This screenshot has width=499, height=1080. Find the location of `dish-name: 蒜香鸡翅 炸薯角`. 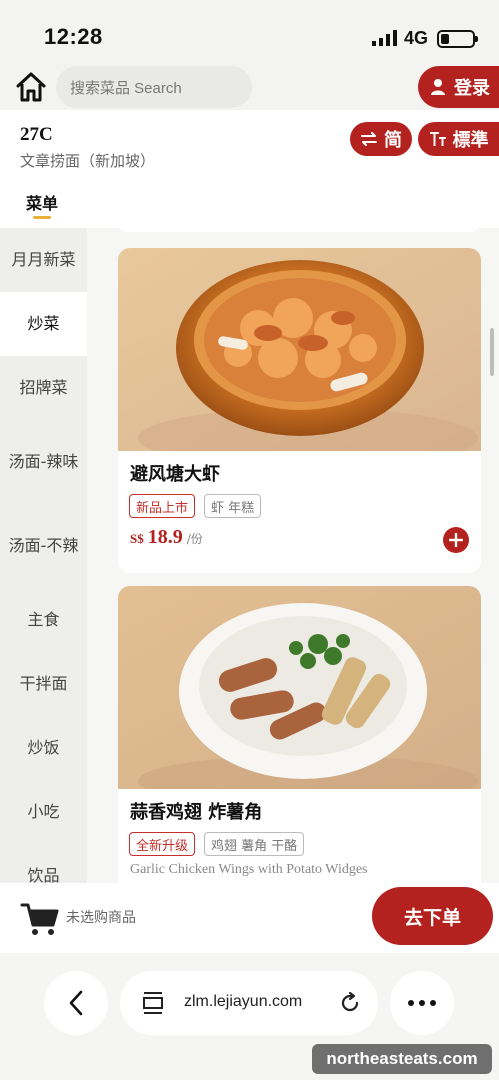

dish-name: 蒜香鸡翅 炸薯角 is located at coordinates (196, 812).